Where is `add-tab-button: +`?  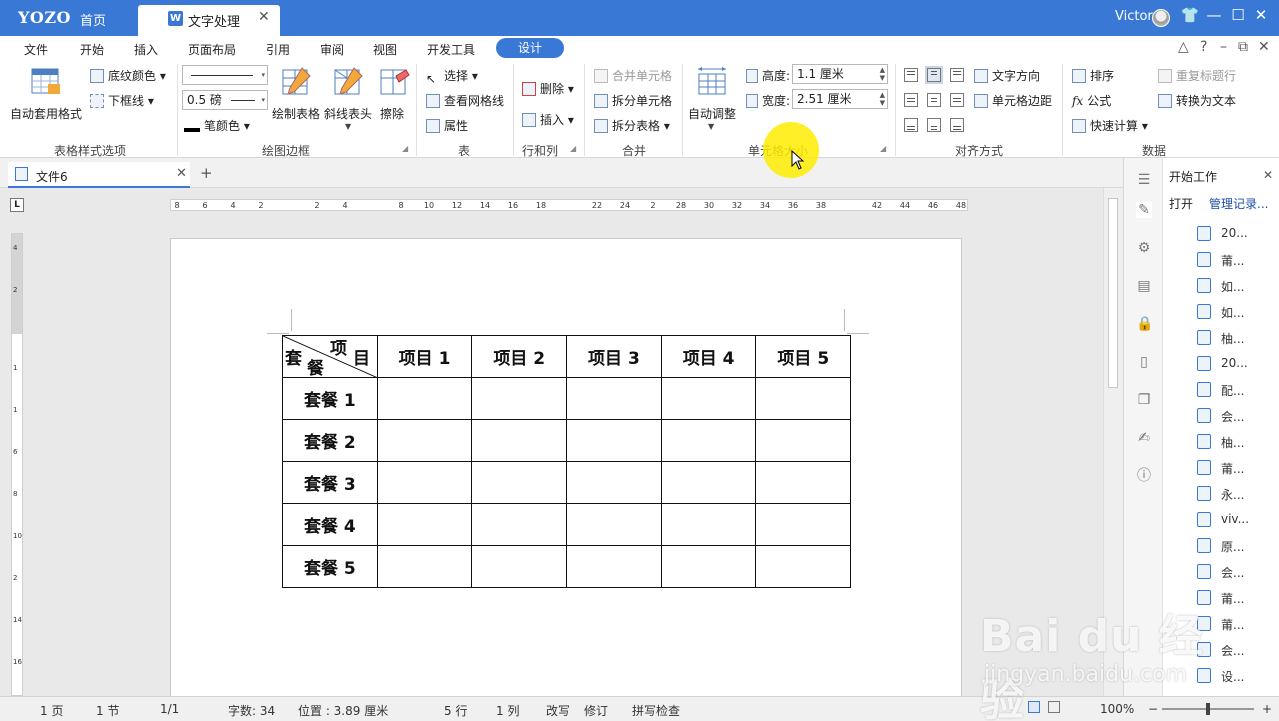 add-tab-button: + is located at coordinates (206, 173).